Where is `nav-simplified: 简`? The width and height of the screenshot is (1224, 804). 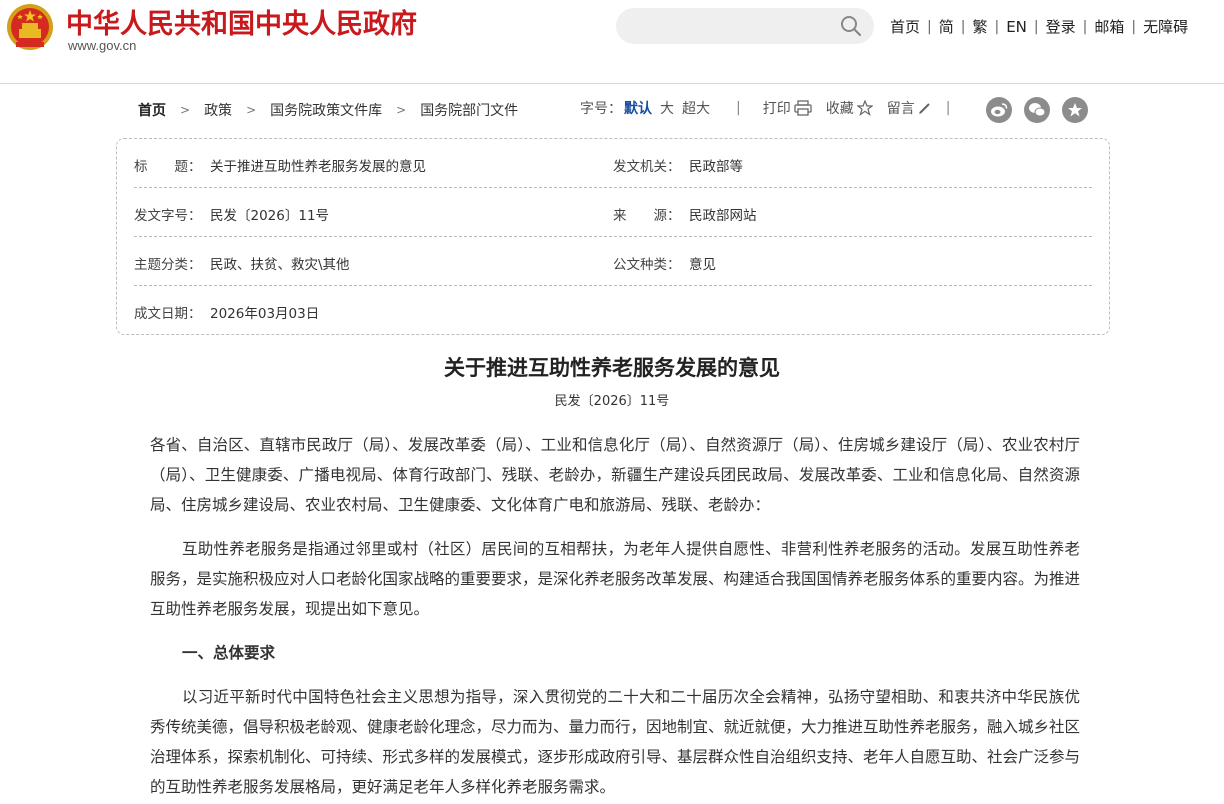
nav-simplified: 简 is located at coordinates (946, 26).